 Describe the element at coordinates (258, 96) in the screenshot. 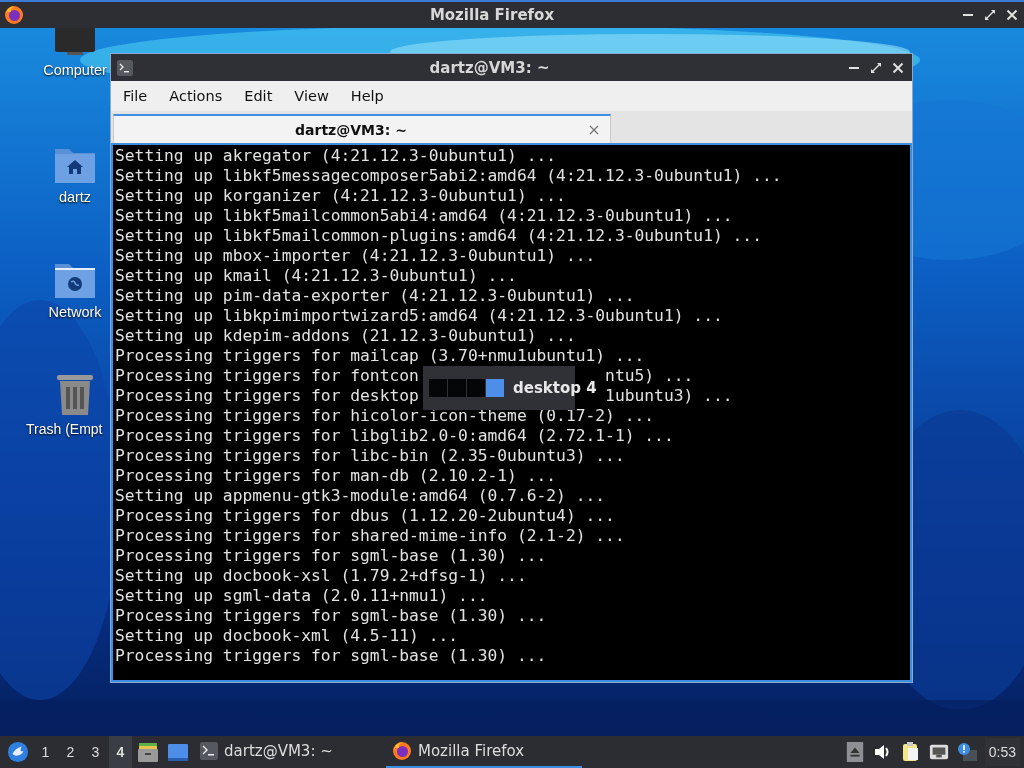

I see `menu-item: Edit` at that location.